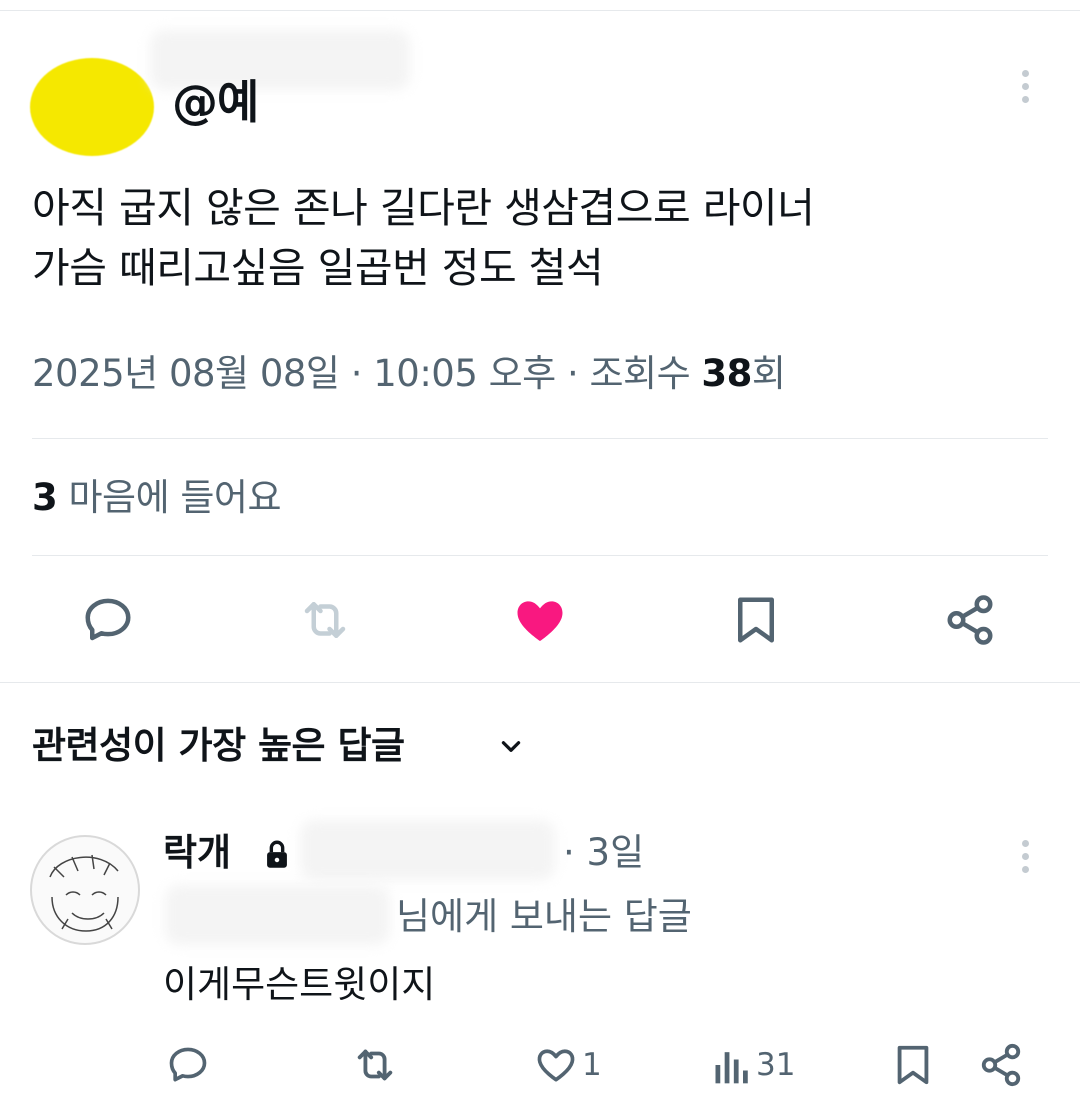 Image resolution: width=1080 pixels, height=1100 pixels. I want to click on heart-filled-icon, so click(540, 620).